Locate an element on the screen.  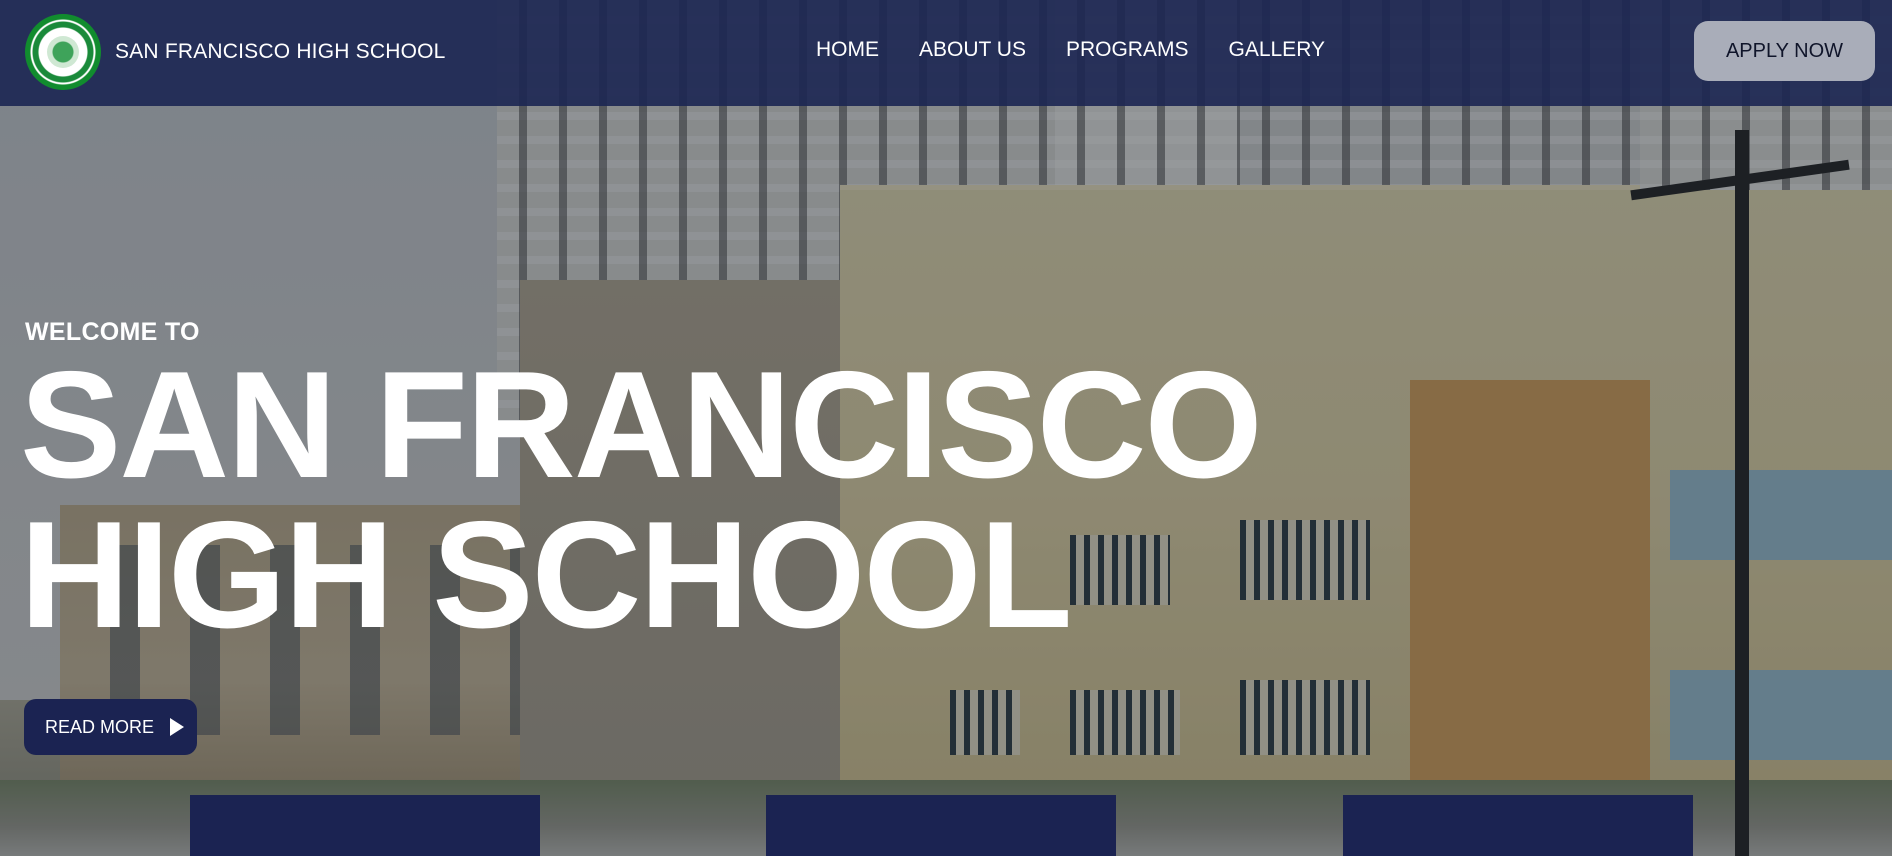
school-seal-icon is located at coordinates (63, 52).